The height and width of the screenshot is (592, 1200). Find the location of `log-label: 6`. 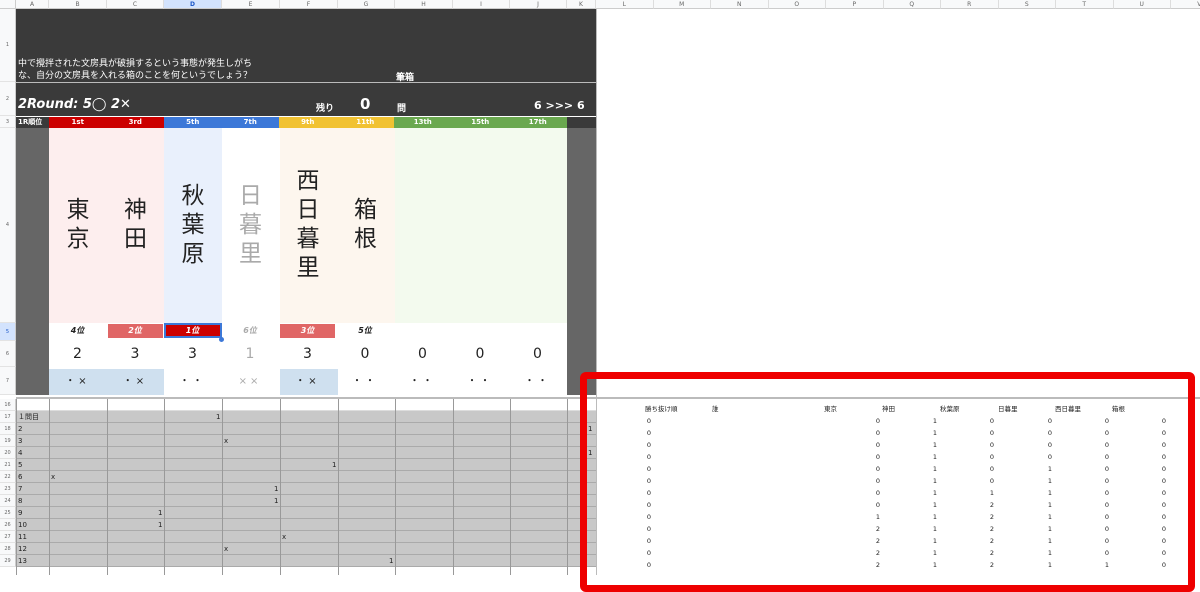

log-label: 6 is located at coordinates (20, 477).